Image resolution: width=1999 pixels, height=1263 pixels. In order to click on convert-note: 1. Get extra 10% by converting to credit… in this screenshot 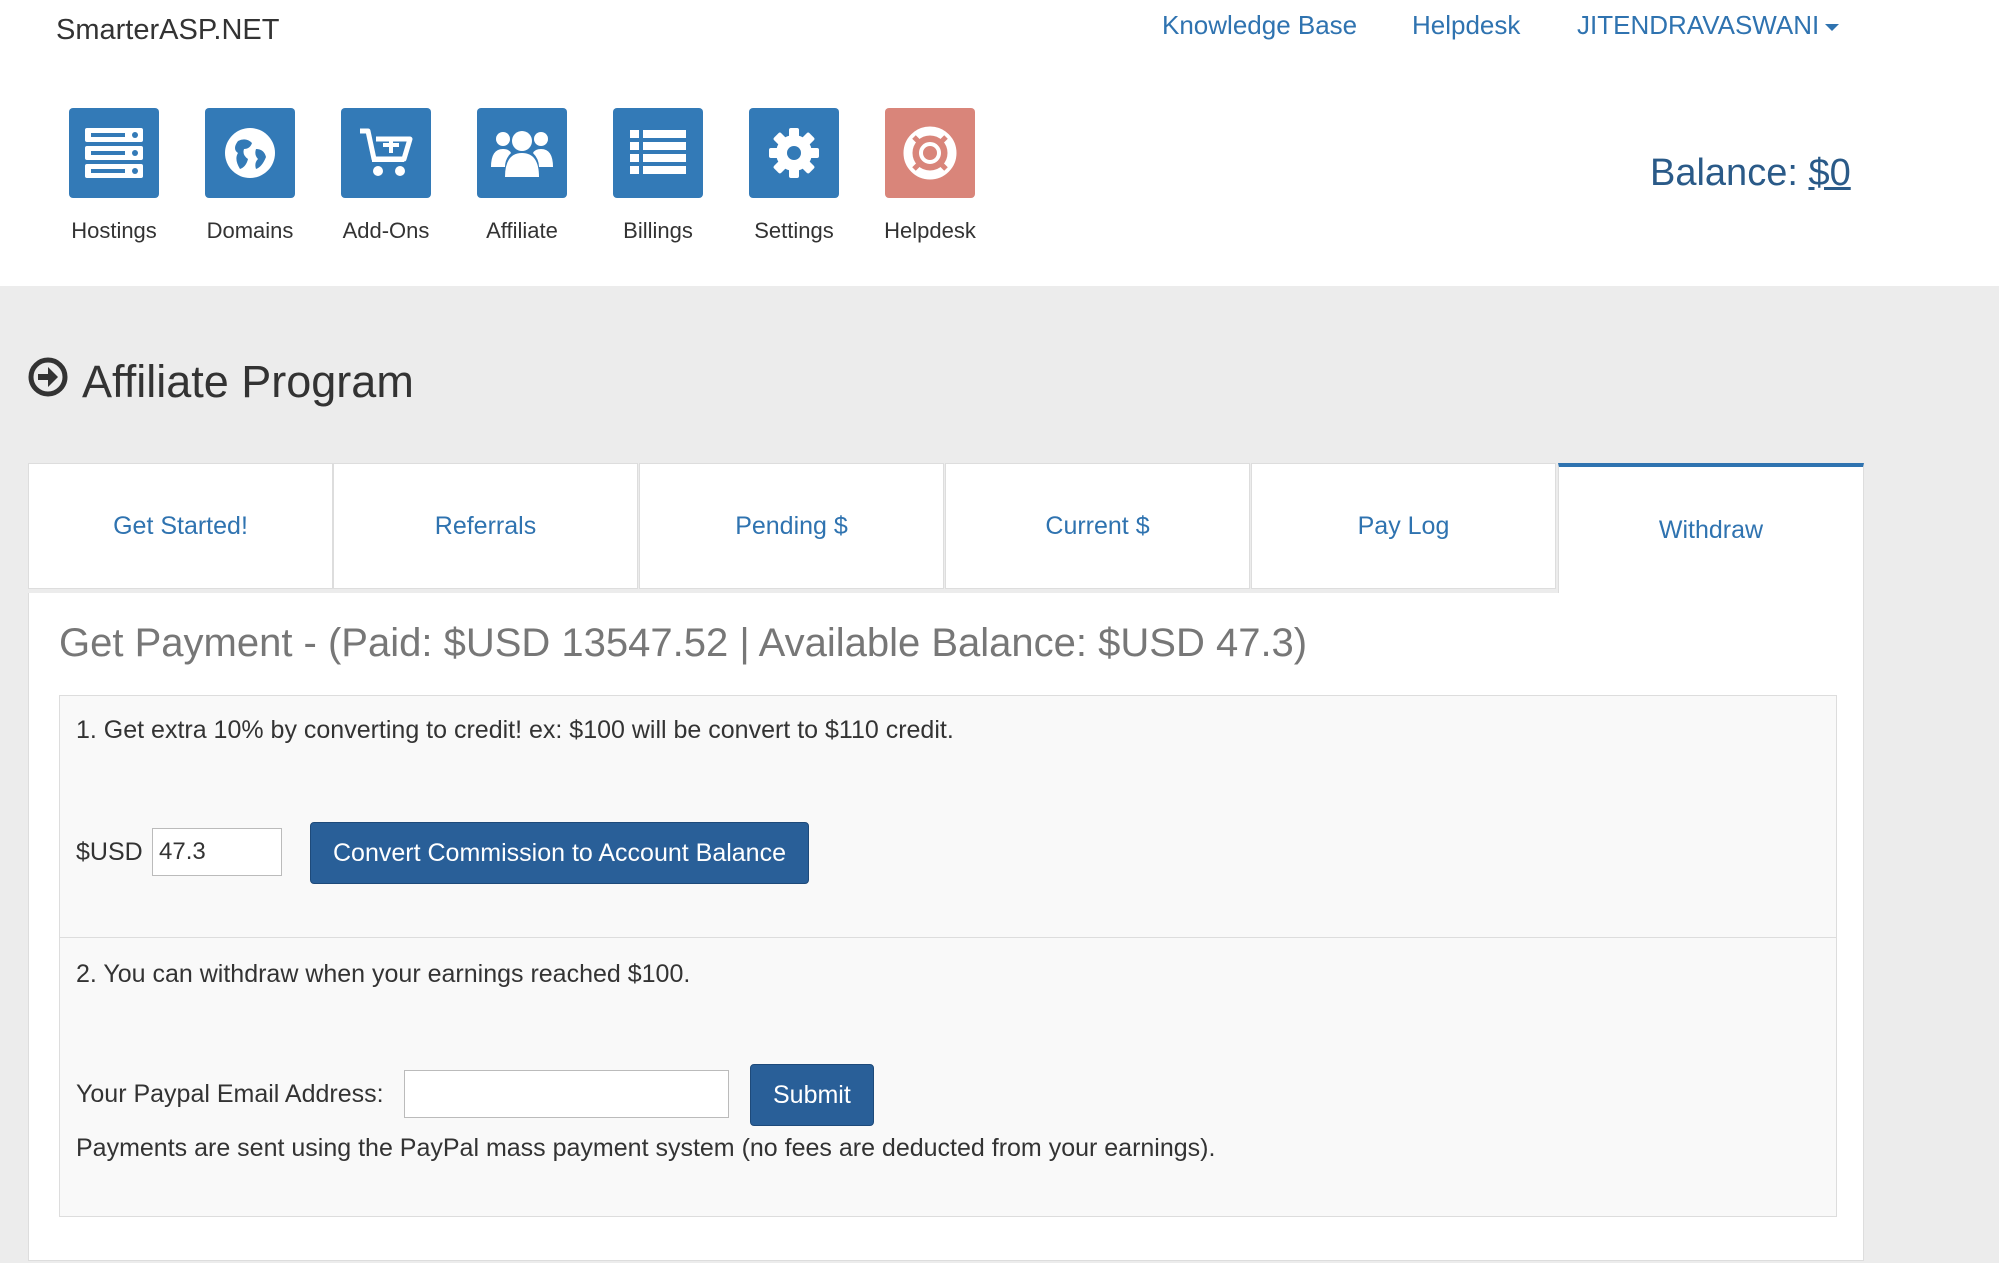, I will do `click(515, 730)`.